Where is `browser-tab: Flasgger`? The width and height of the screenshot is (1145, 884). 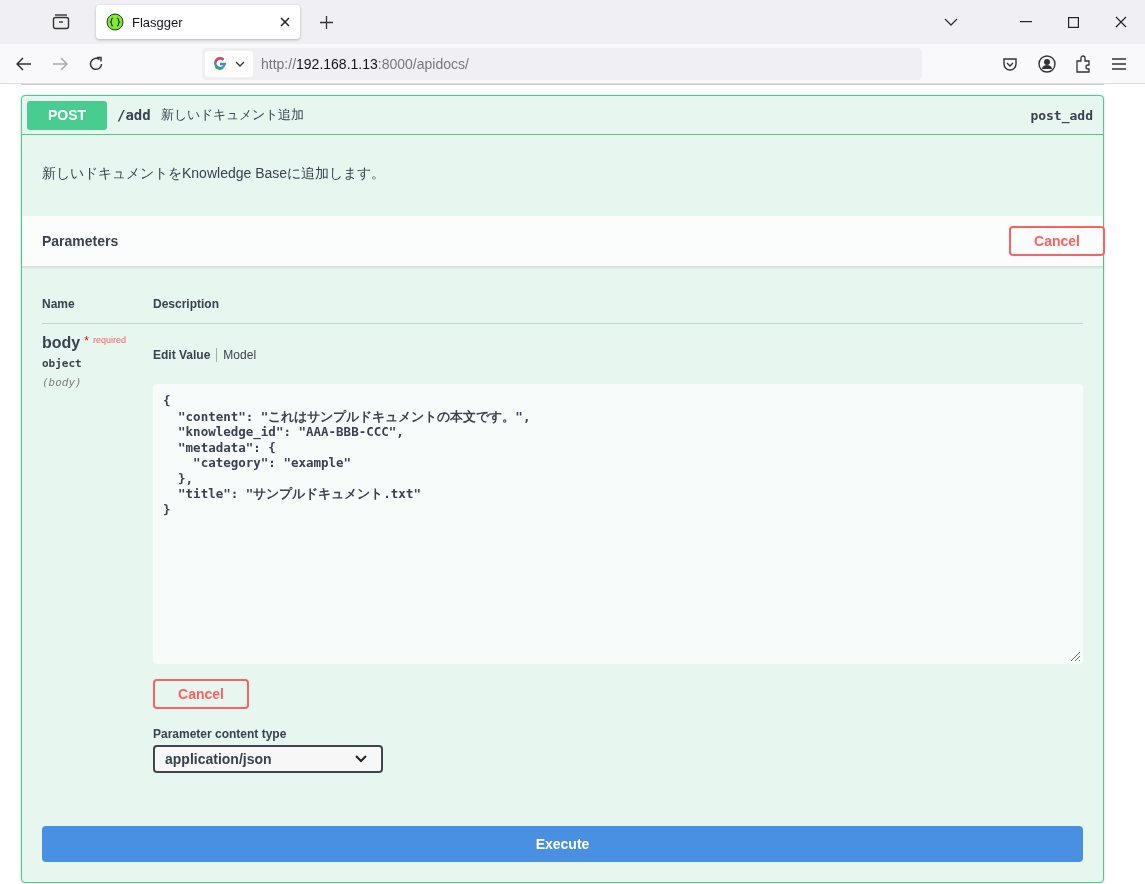 browser-tab: Flasgger is located at coordinates (198, 22).